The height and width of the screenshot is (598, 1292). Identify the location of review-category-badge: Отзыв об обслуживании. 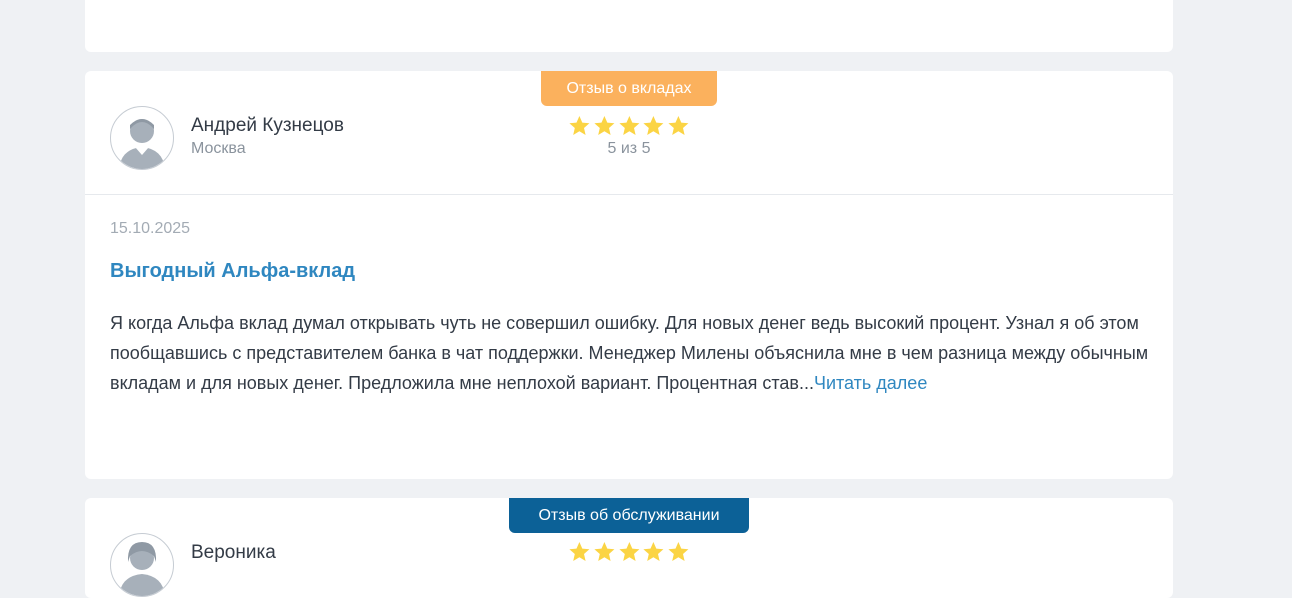
(629, 515).